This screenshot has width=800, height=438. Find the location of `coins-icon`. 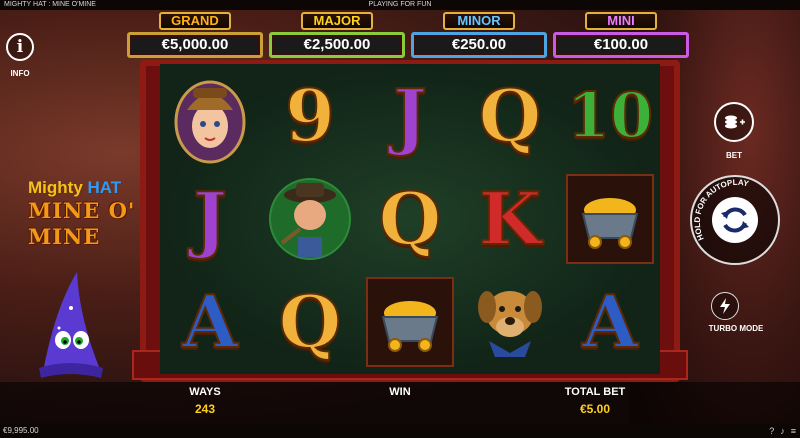

coins-icon is located at coordinates (735, 122).